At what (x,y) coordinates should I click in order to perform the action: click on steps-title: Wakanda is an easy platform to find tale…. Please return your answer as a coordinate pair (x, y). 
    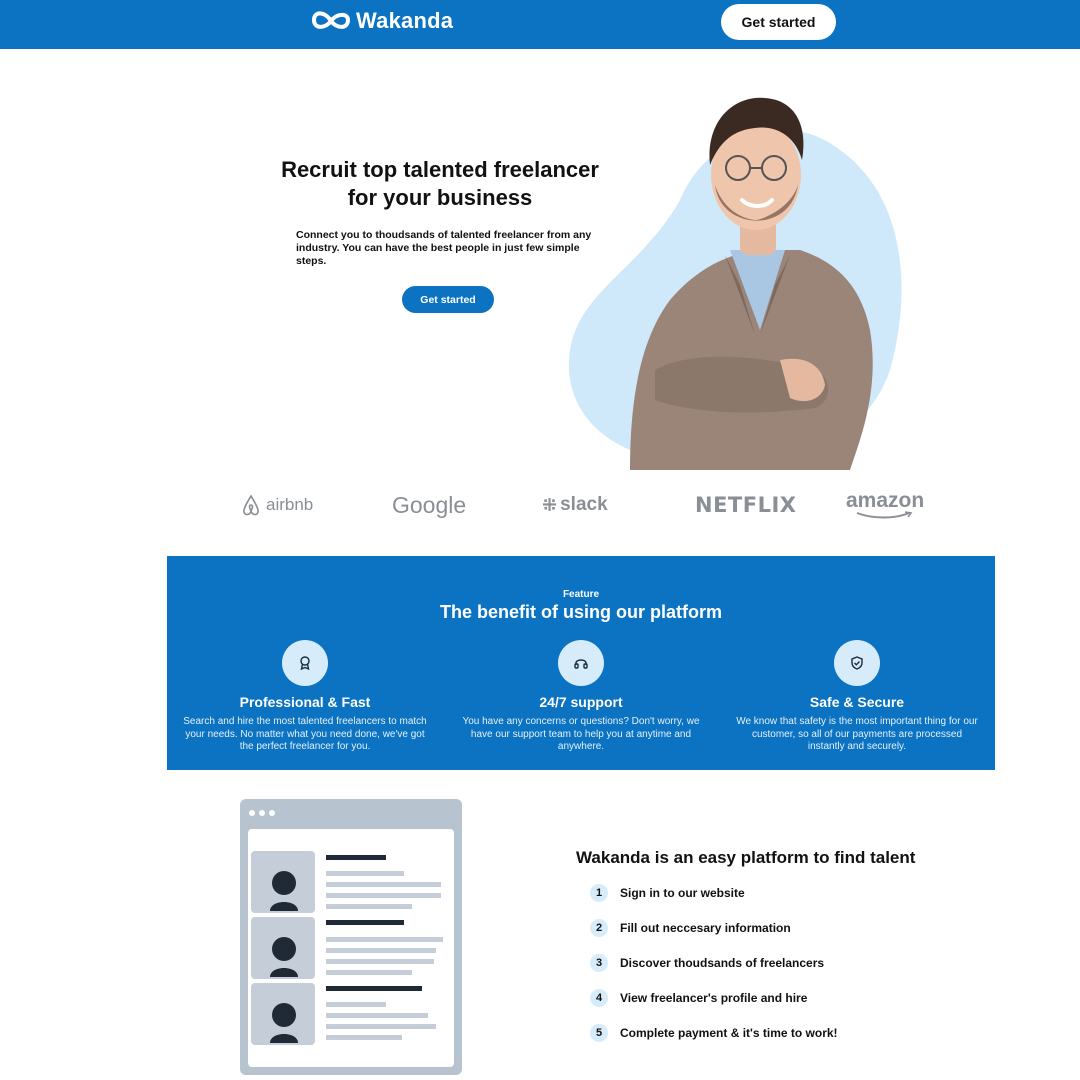
    Looking at the image, I should click on (746, 857).